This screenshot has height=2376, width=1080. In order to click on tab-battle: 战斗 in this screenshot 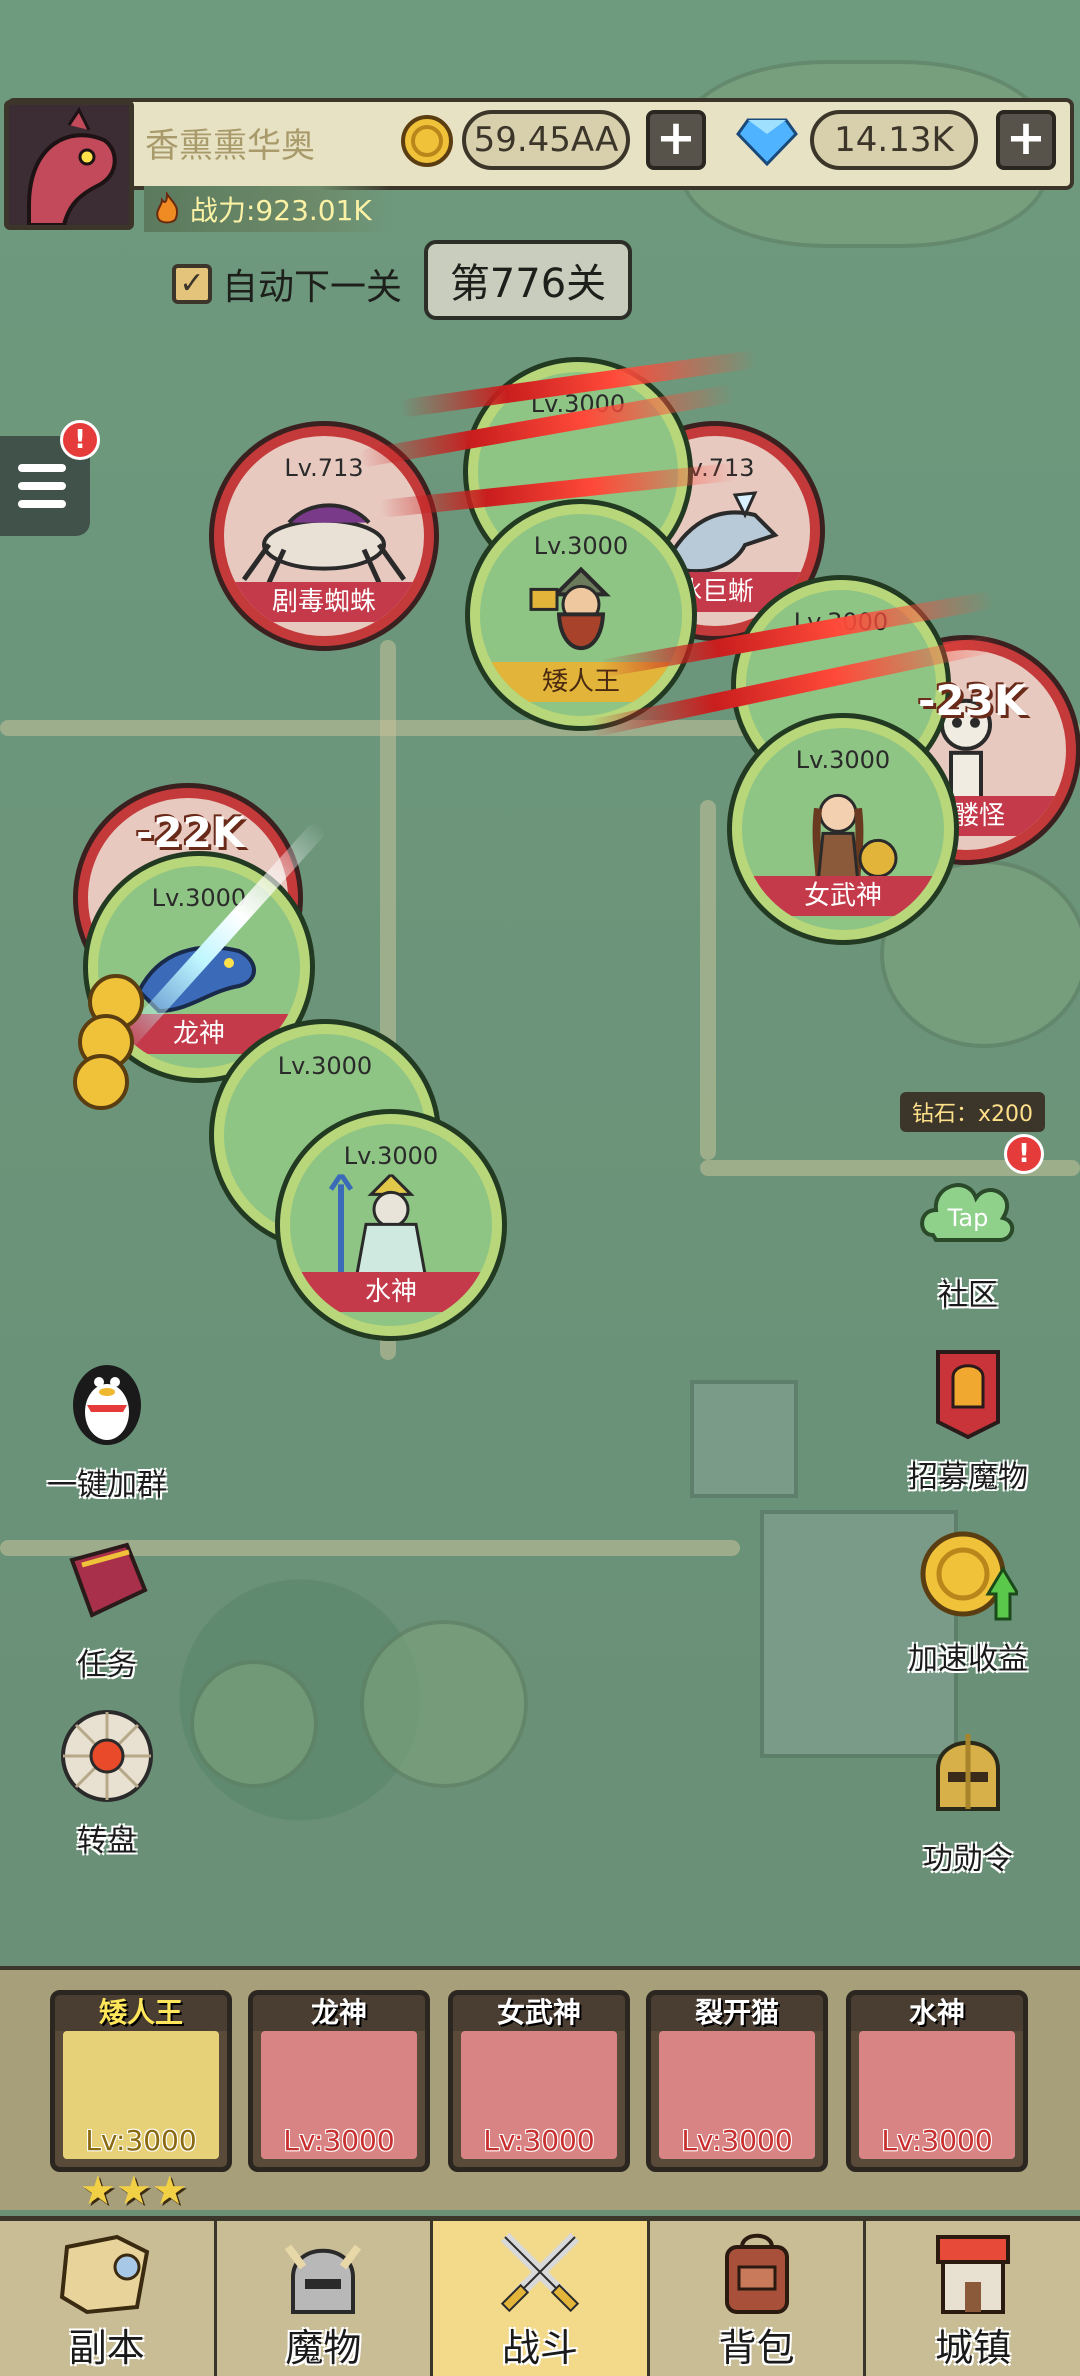, I will do `click(541, 2298)`.